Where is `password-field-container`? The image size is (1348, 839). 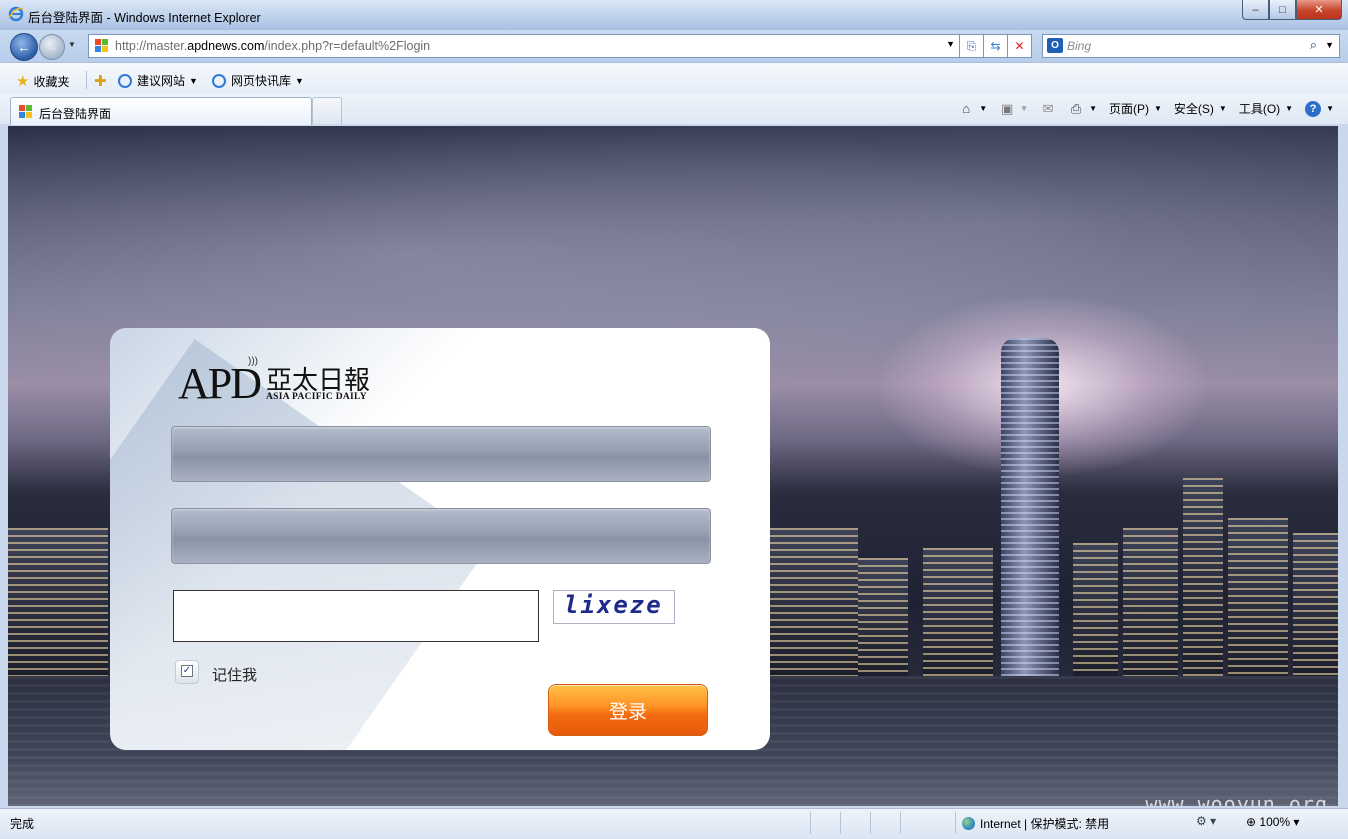 password-field-container is located at coordinates (441, 536).